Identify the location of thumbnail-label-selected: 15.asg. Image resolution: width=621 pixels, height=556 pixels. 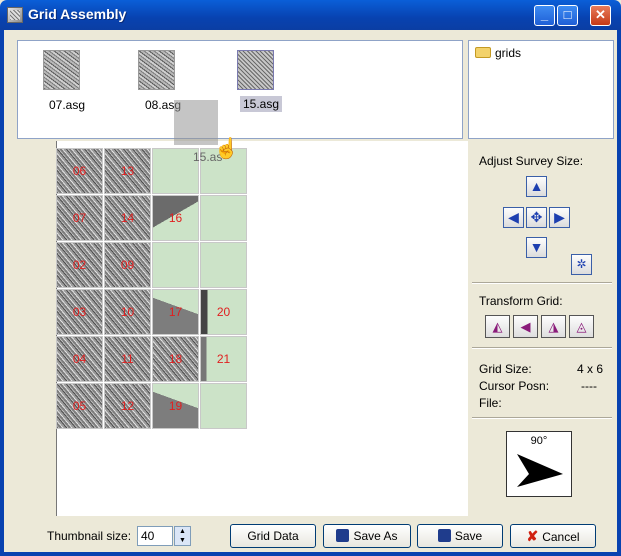
(261, 104).